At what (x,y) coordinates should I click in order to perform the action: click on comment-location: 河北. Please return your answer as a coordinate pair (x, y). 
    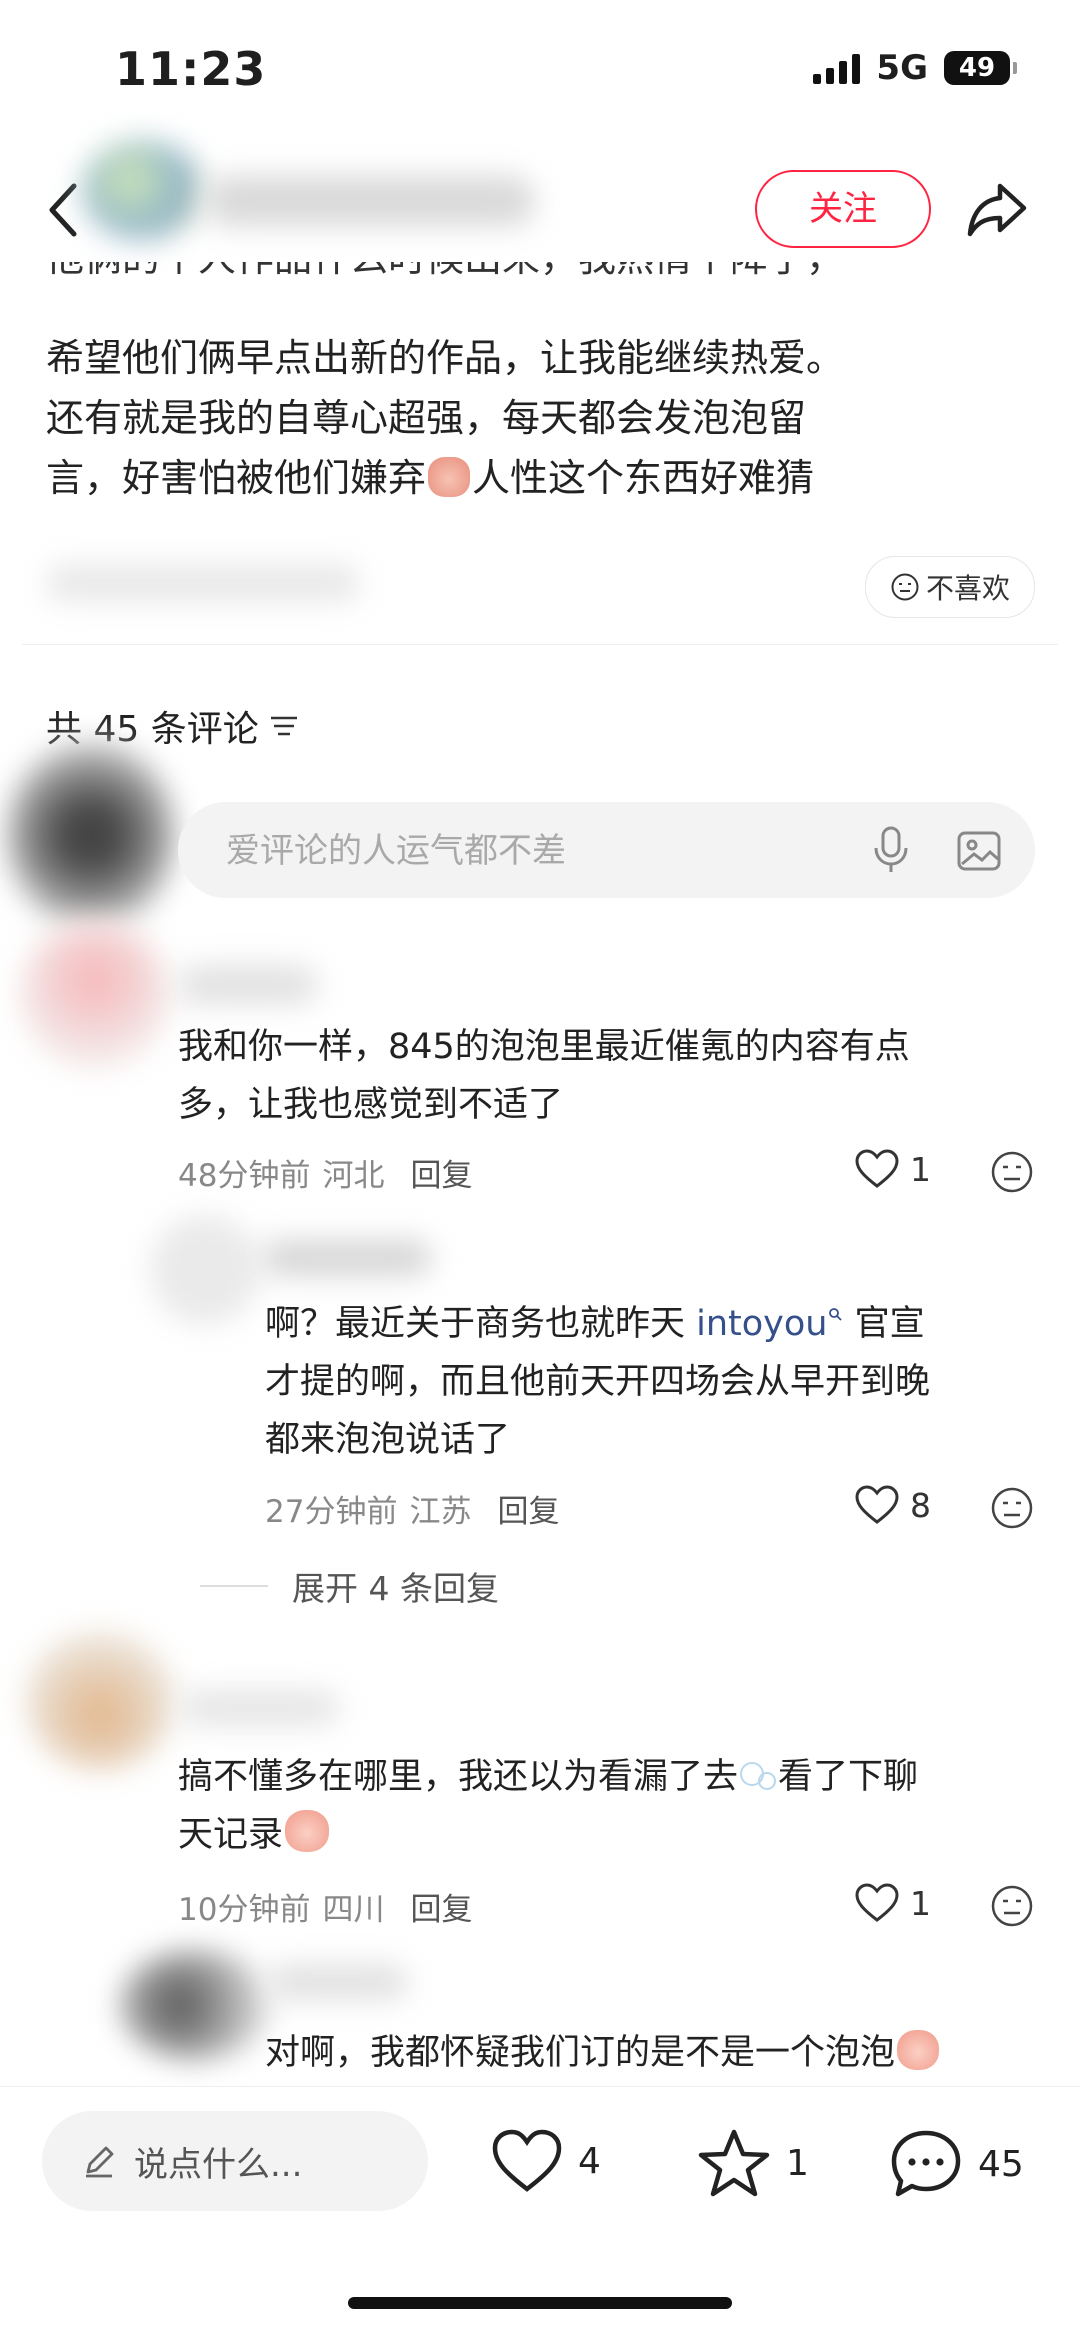
    Looking at the image, I should click on (353, 1176).